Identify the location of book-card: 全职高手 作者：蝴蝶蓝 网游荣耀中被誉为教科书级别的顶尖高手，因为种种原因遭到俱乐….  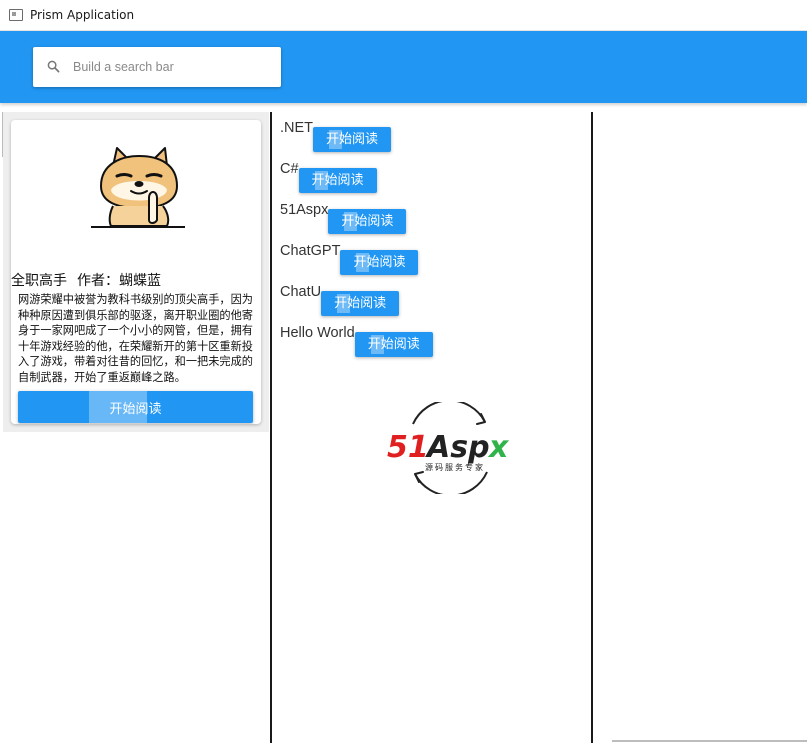
(136, 272).